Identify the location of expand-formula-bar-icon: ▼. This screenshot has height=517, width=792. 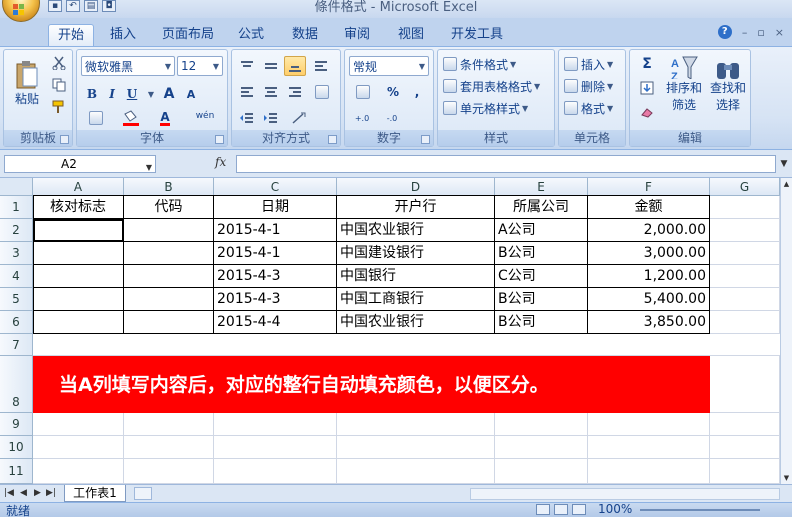
(784, 164).